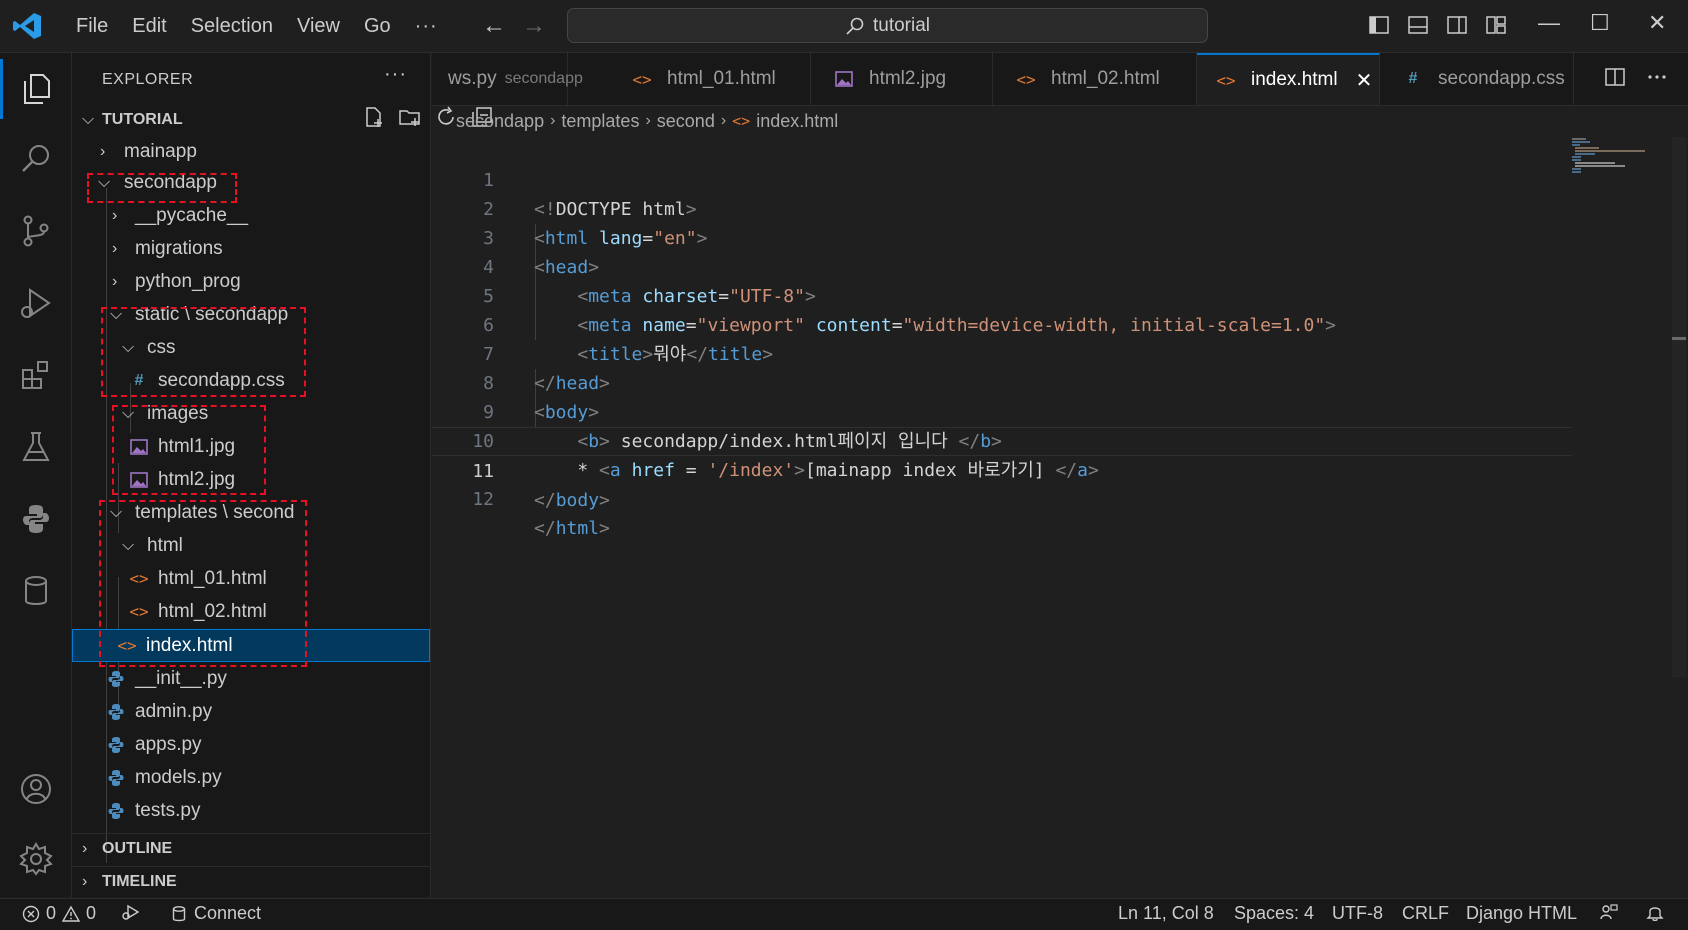 Image resolution: width=1688 pixels, height=930 pixels. What do you see at coordinates (500, 121) in the screenshot?
I see `breadcrumb-item: secondapp` at bounding box center [500, 121].